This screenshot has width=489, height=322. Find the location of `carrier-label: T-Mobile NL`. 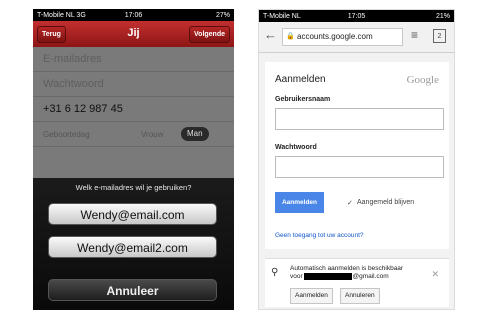

carrier-label: T-Mobile NL is located at coordinates (282, 16).